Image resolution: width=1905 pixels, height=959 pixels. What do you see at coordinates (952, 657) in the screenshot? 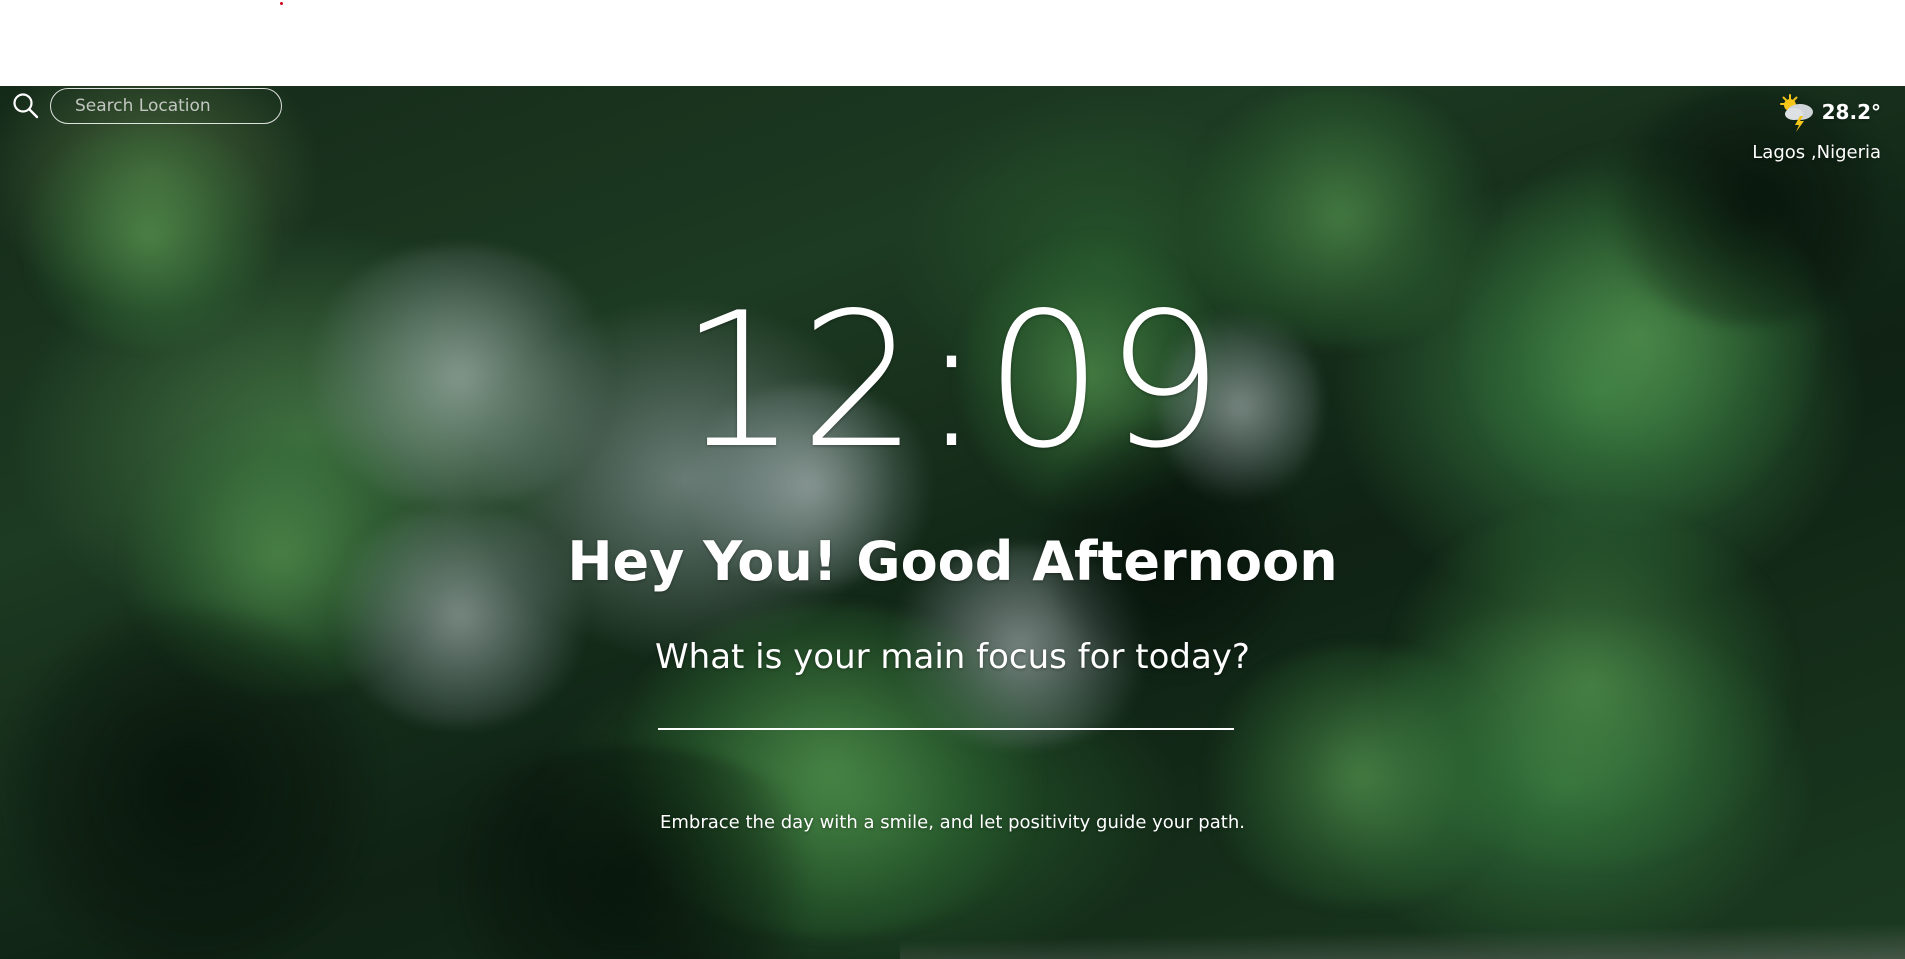
I see `focus-question: What is your main focus for today?` at bounding box center [952, 657].